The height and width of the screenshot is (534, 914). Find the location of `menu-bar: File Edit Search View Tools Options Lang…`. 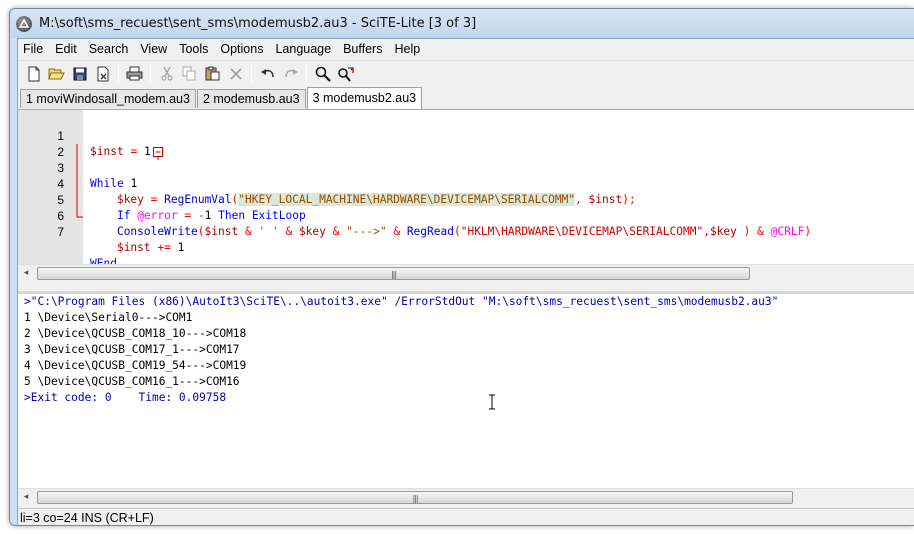

menu-bar: File Edit Search View Tools Options Lang… is located at coordinates (466, 49).